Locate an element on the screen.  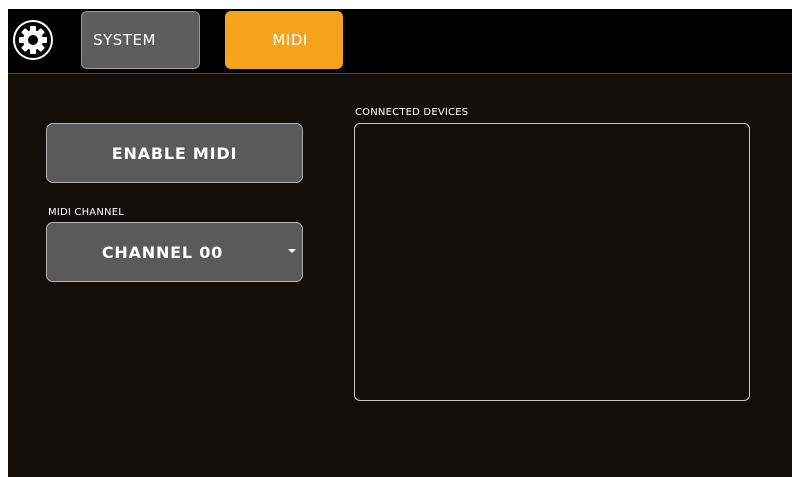
tab-midi: MIDI is located at coordinates (284, 40).